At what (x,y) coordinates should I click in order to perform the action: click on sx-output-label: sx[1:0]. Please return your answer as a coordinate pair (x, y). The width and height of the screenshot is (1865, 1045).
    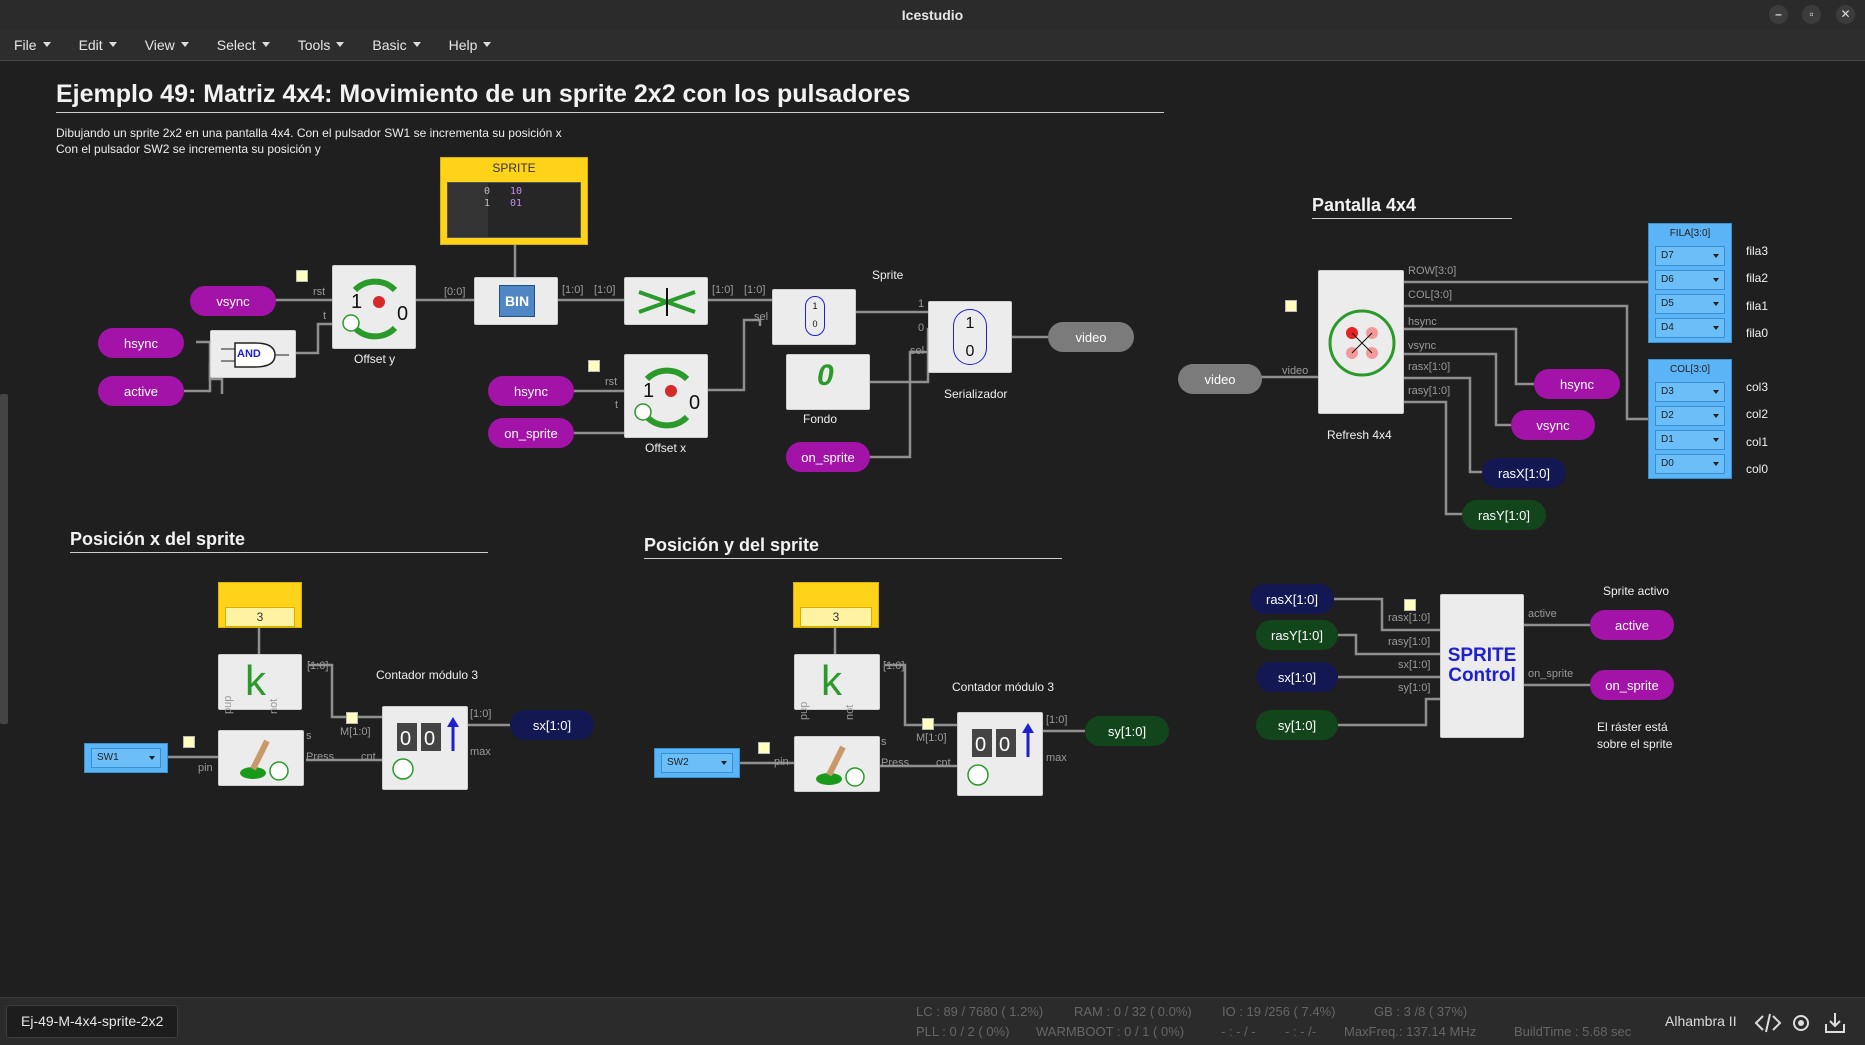
    Looking at the image, I should click on (552, 725).